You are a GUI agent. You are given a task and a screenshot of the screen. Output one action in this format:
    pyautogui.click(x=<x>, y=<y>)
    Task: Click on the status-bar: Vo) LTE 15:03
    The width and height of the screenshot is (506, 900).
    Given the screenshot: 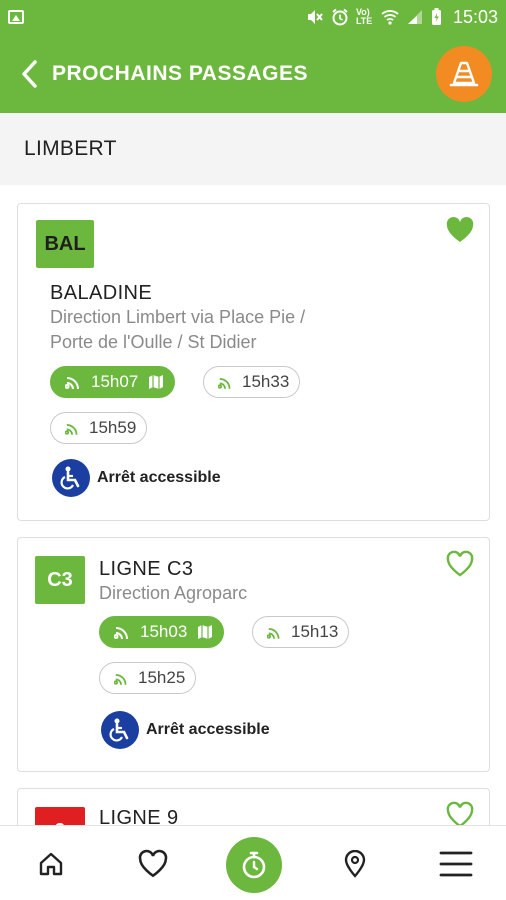 What is the action you would take?
    pyautogui.click(x=253, y=17)
    